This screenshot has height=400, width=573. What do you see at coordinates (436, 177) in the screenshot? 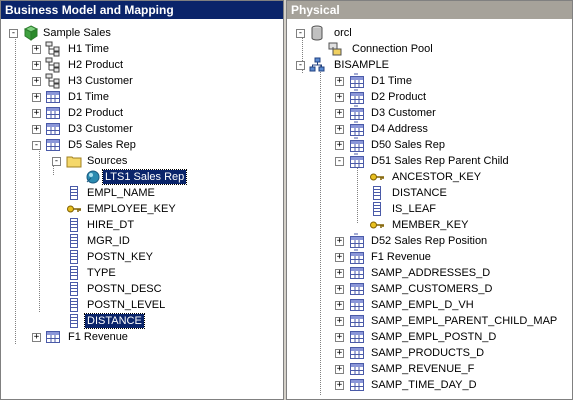
I see `tree-node-label: ANCESTOR_KEY` at bounding box center [436, 177].